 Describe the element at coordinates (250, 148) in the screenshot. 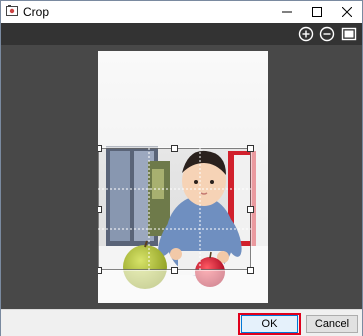

I see `crop-handle-top-right` at that location.